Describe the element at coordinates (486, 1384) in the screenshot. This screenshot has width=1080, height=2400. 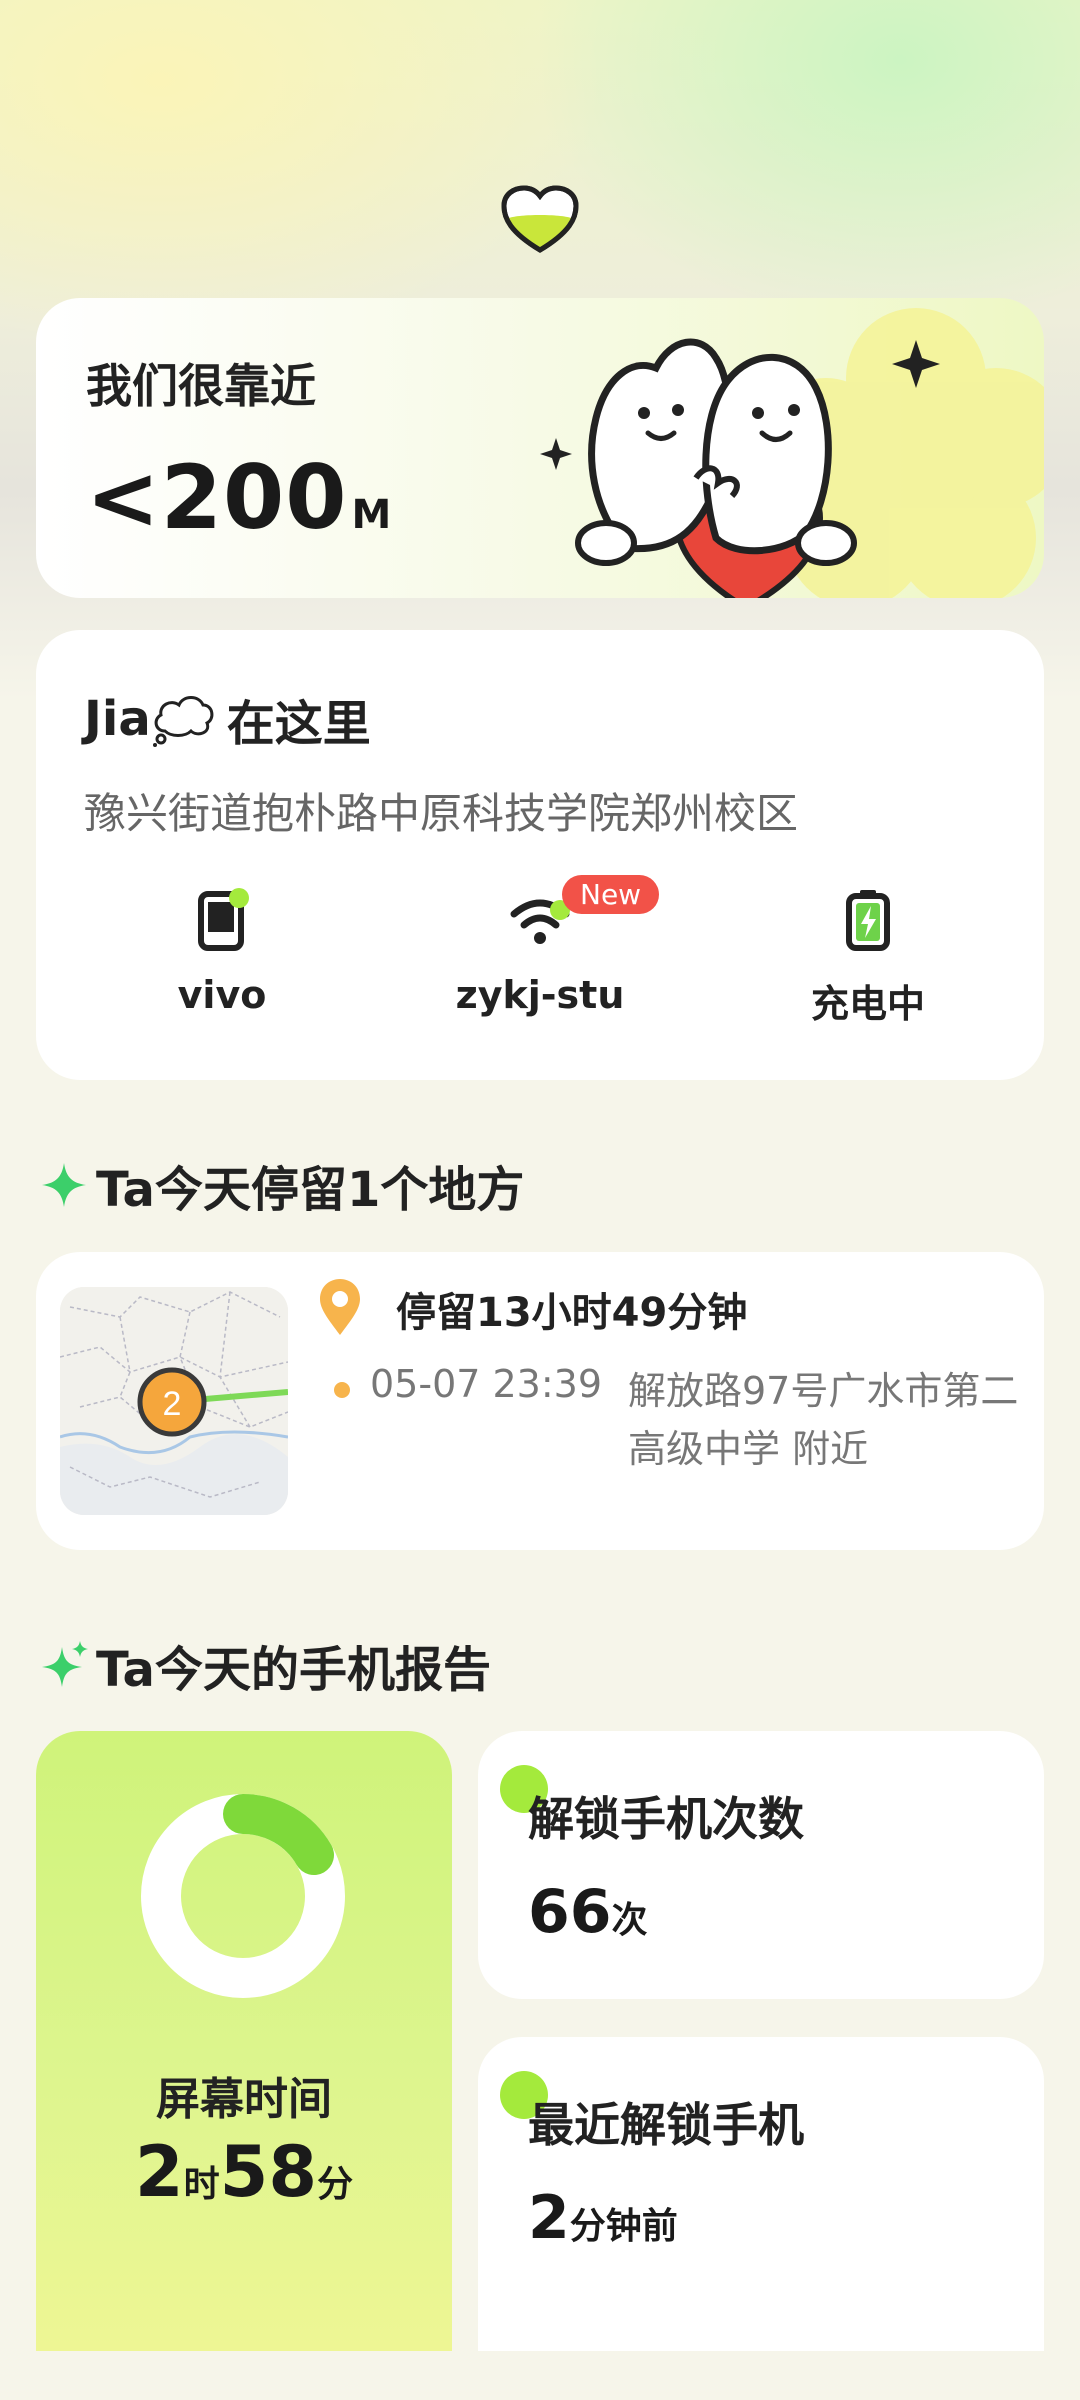
I see `stay-time: 05-07 23:39` at that location.